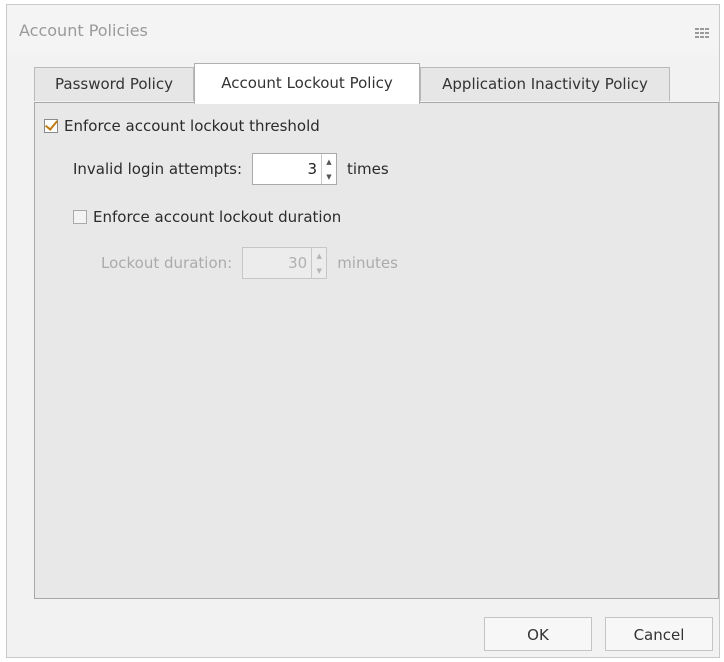 The height and width of the screenshot is (662, 724). I want to click on tab-label: Account Lockout Policy, so click(307, 83).